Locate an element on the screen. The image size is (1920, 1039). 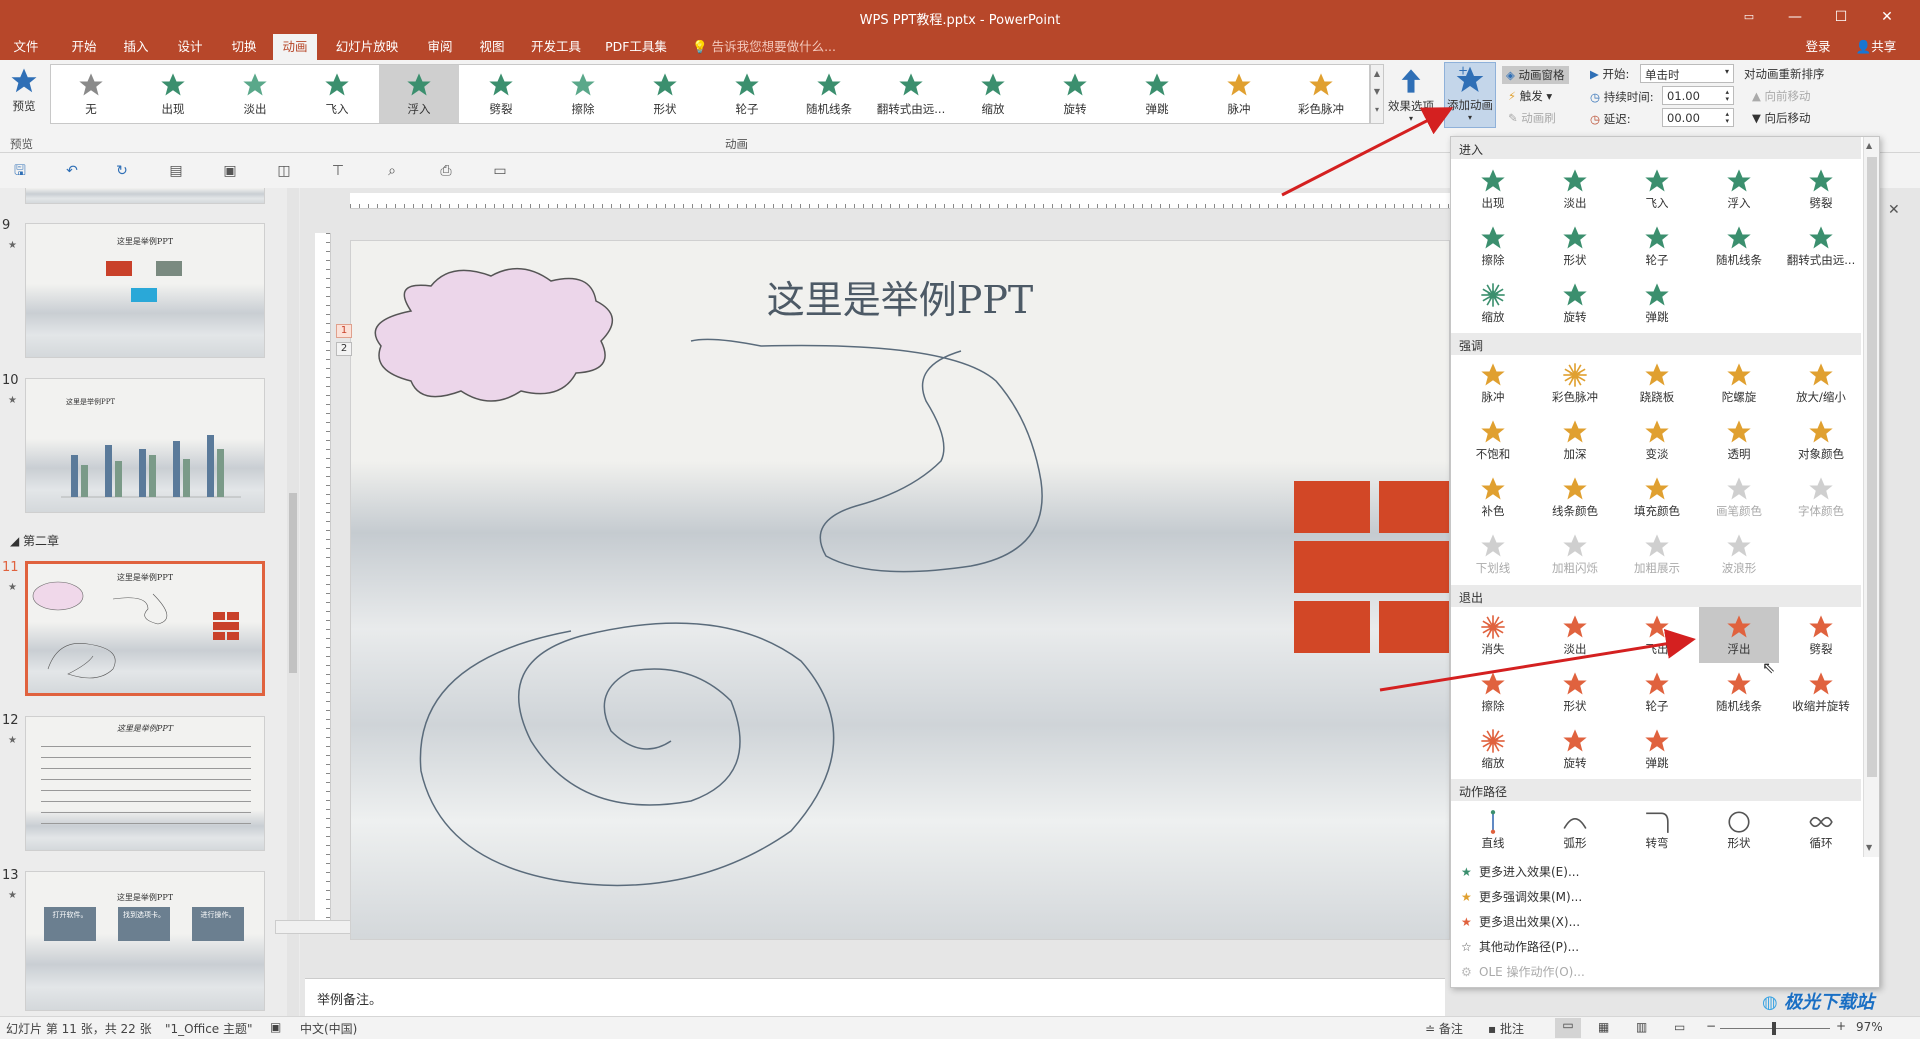
emphasis-effect-9: 对象颜色 is located at coordinates (1821, 440).